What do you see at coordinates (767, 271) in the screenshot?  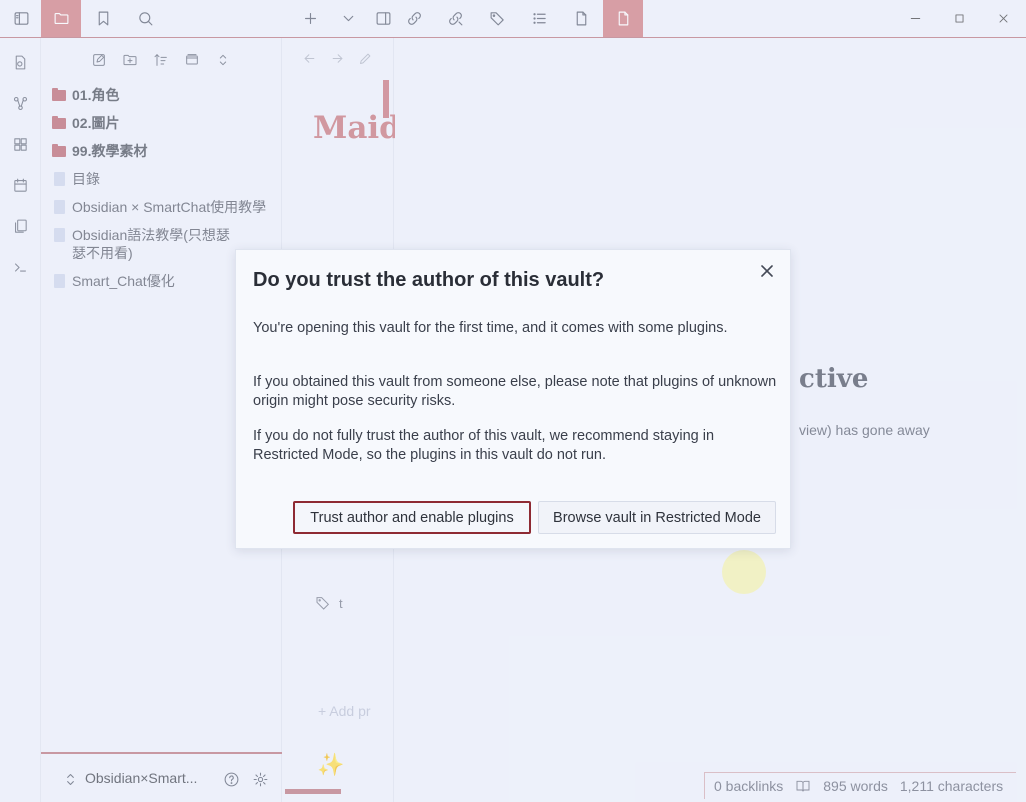 I see `close-icon` at bounding box center [767, 271].